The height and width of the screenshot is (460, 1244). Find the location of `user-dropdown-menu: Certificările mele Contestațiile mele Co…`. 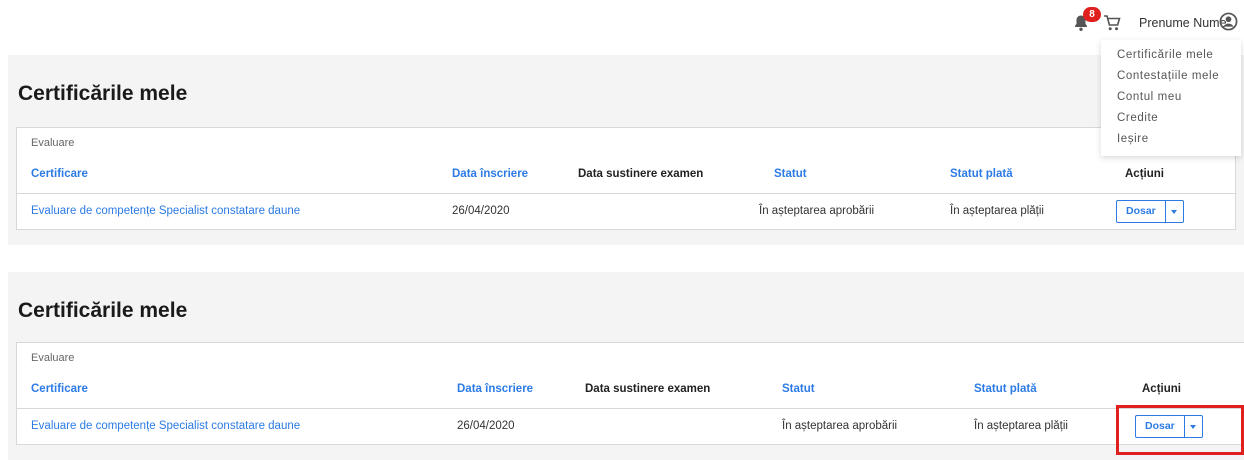

user-dropdown-menu: Certificările mele Contestațiile mele Co… is located at coordinates (1171, 98).